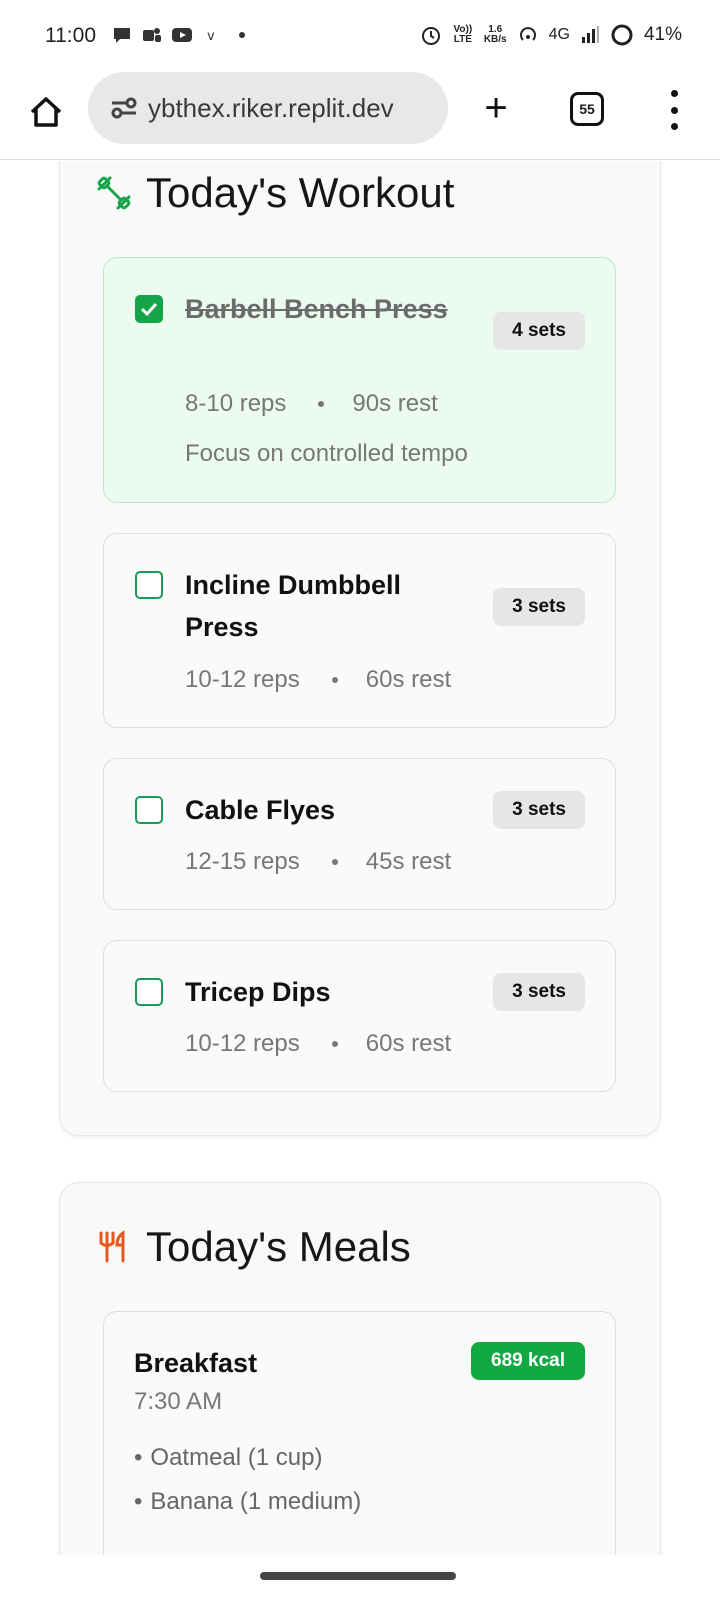  I want to click on exercise-meta: 8-10 reps 90s rest, so click(311, 404).